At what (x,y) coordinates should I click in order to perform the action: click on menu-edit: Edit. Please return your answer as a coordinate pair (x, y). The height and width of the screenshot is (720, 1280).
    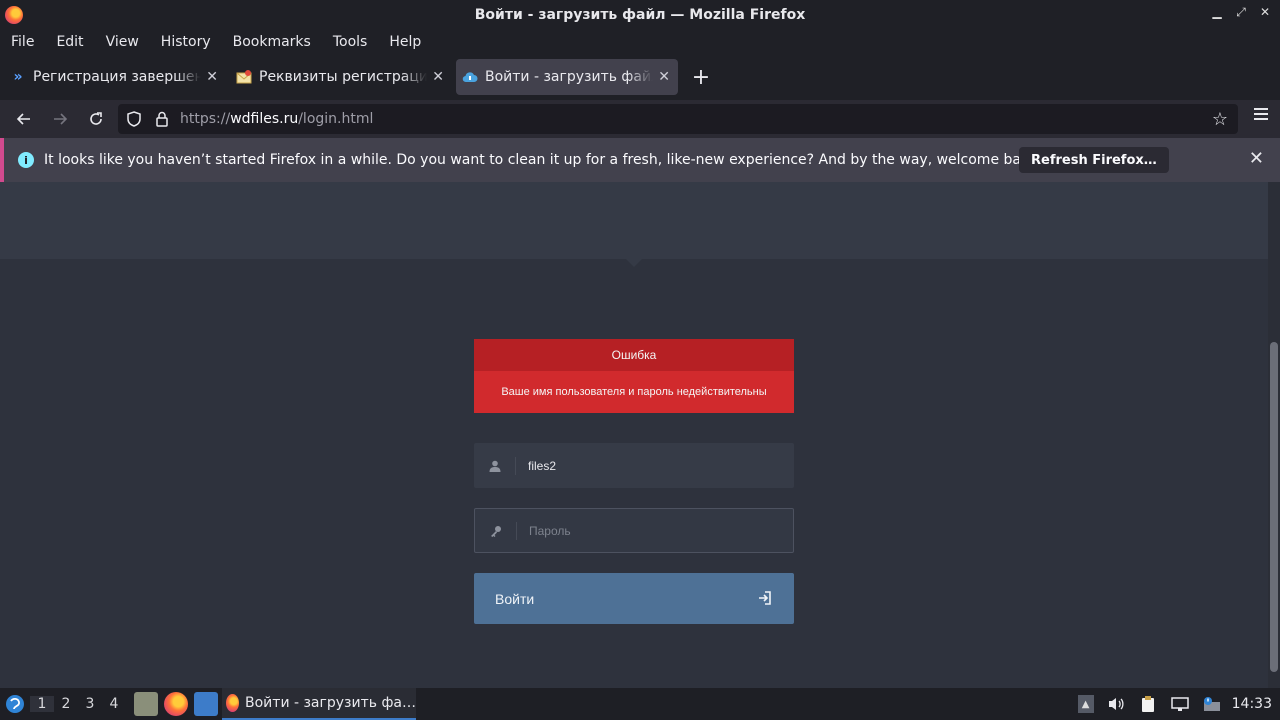
    Looking at the image, I should click on (69, 42).